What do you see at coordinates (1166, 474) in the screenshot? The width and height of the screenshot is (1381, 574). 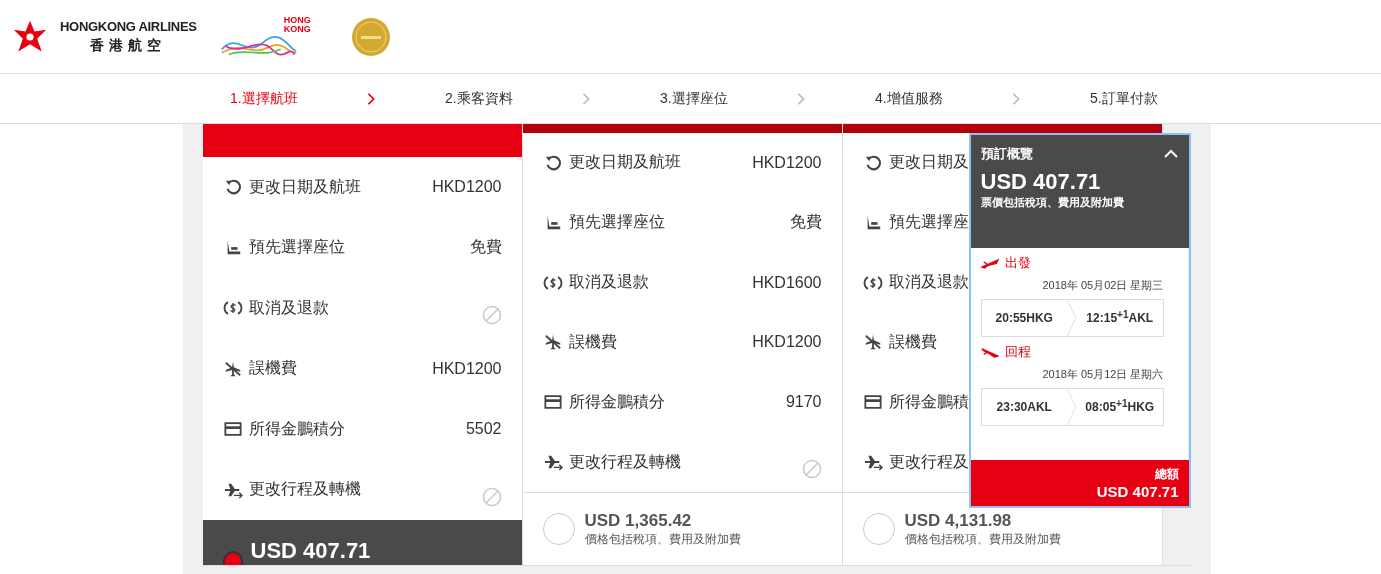 I see `total-label: 總額` at bounding box center [1166, 474].